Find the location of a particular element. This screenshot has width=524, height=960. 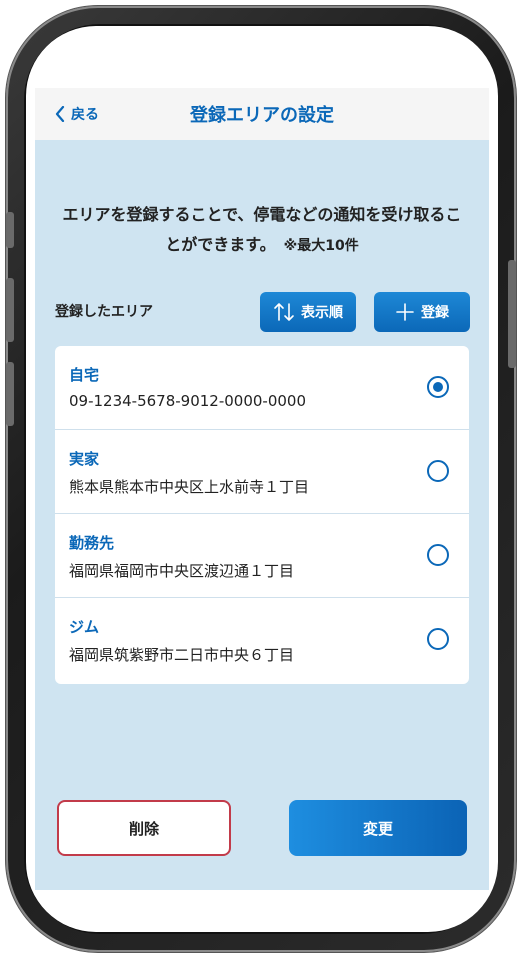

area-list-item: 自宅 09-1234-5678-9012-0000-0000 is located at coordinates (262, 388).